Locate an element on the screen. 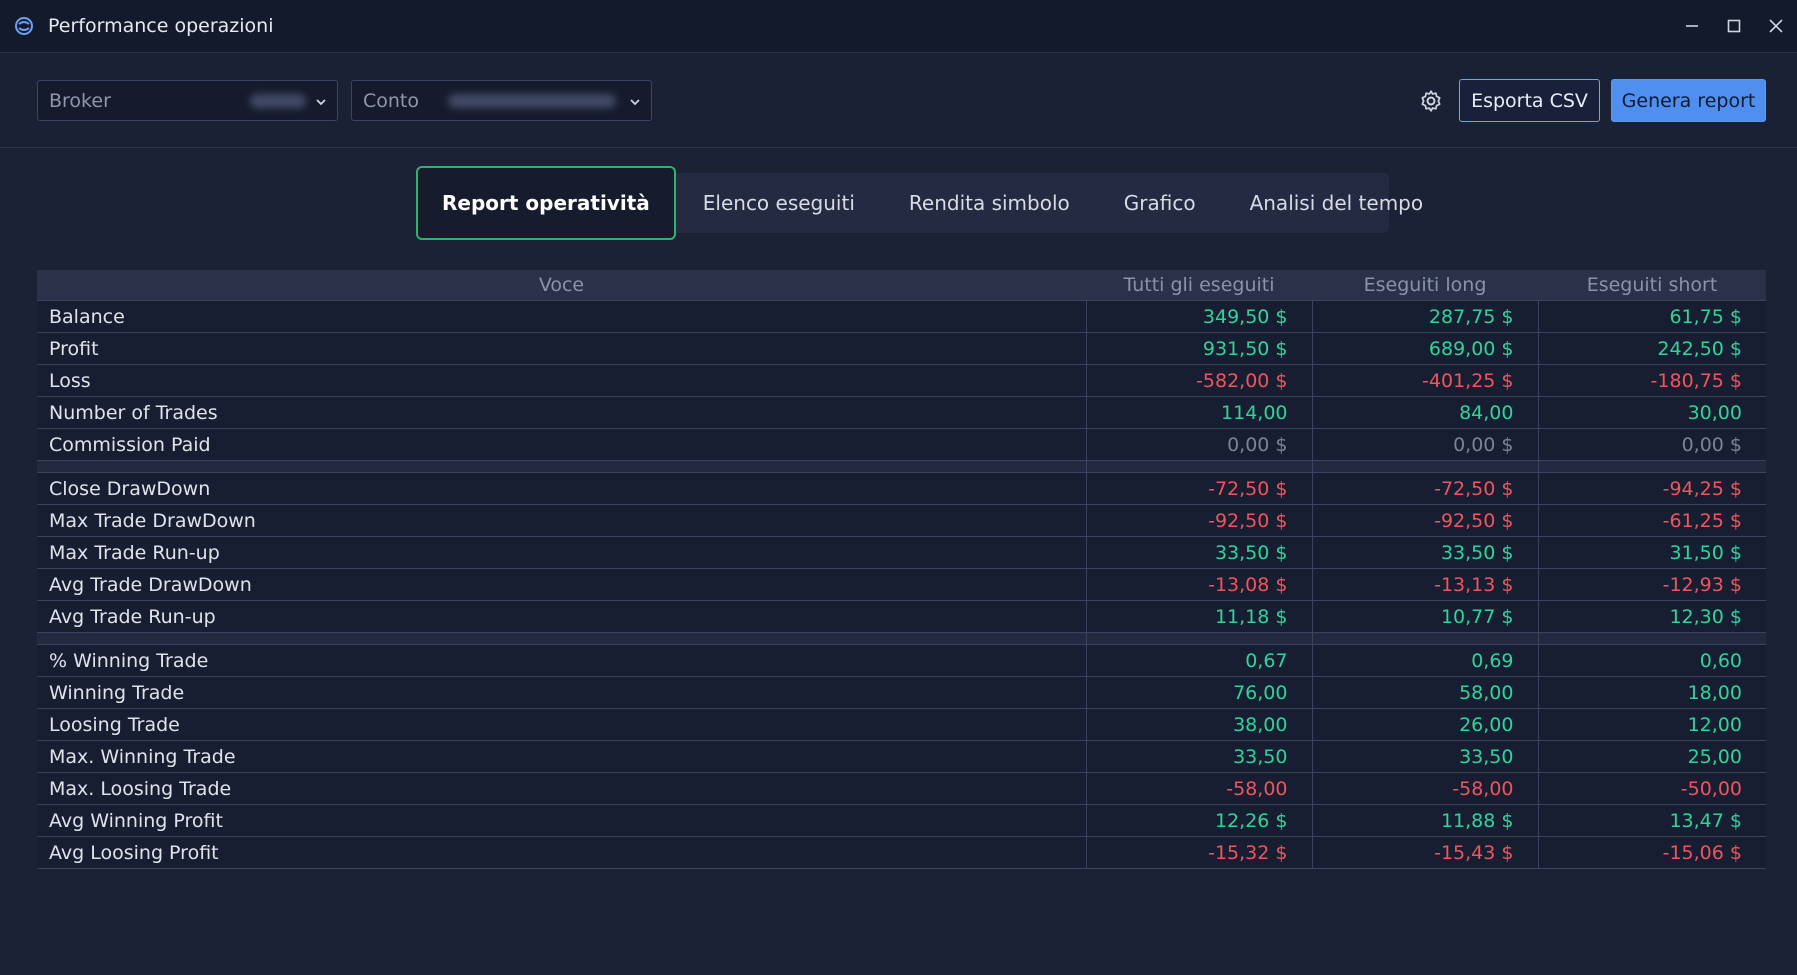 Image resolution: width=1797 pixels, height=975 pixels. value-short: 0,60 is located at coordinates (1652, 660).